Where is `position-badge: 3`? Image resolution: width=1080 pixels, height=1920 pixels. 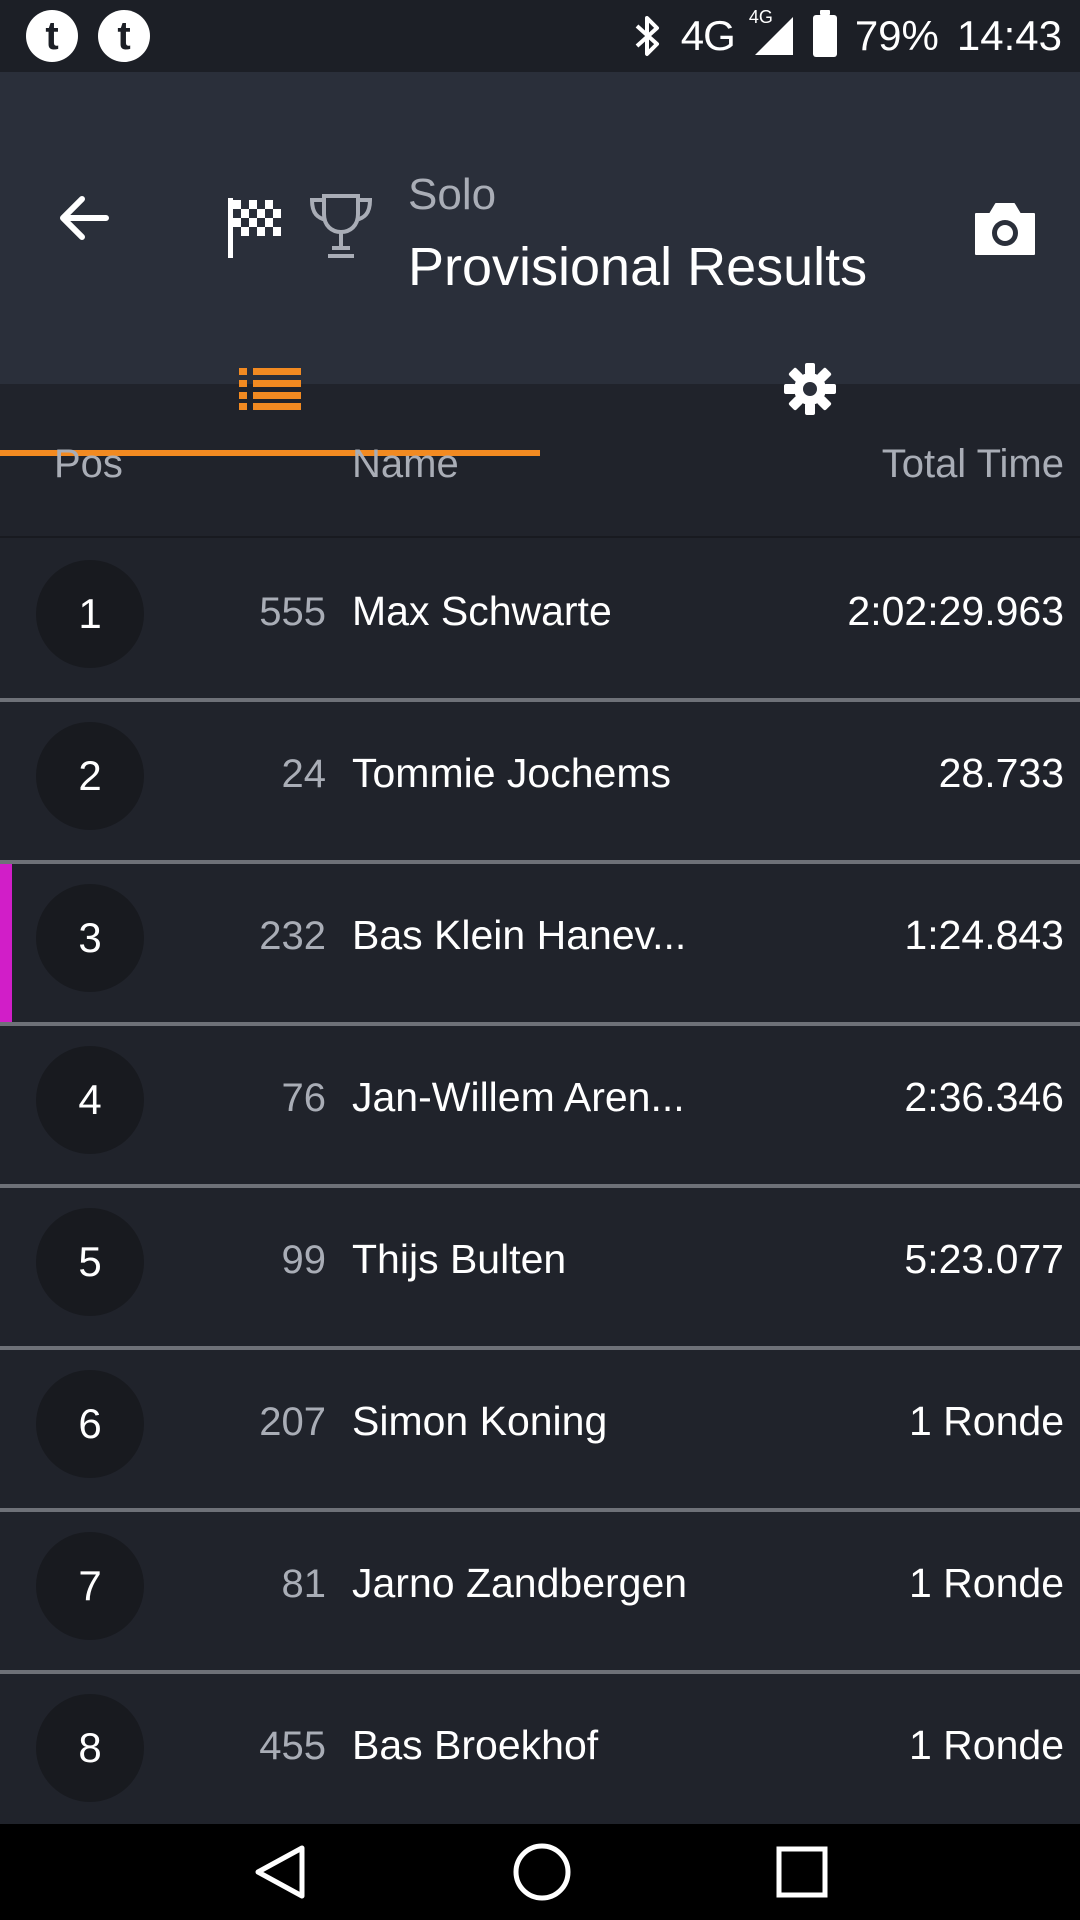
position-badge: 3 is located at coordinates (90, 938).